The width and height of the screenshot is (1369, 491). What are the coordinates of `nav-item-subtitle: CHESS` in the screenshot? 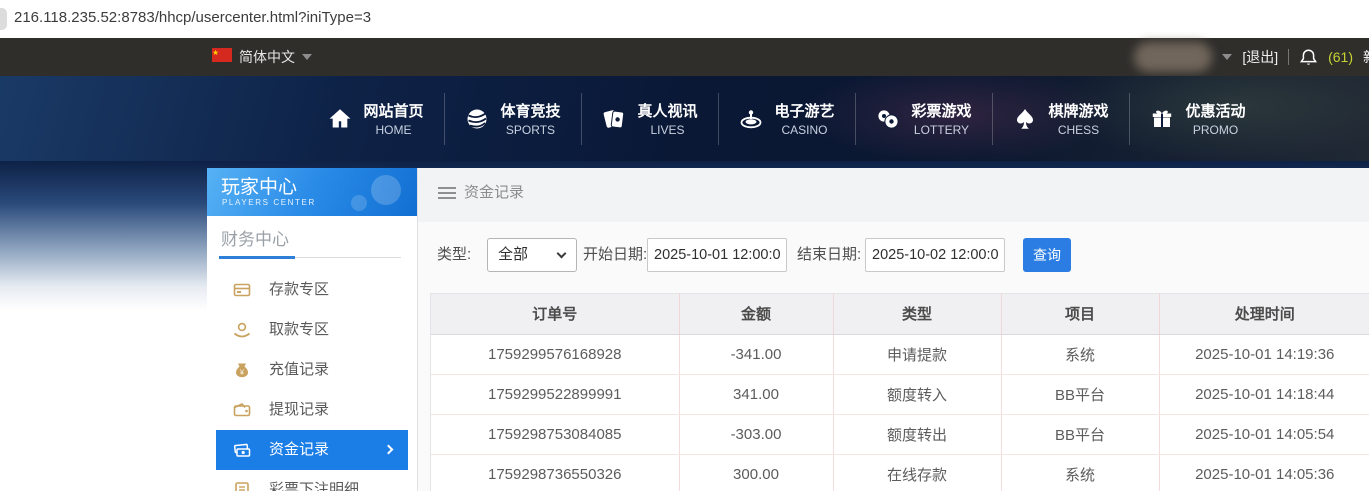 It's located at (1078, 130).